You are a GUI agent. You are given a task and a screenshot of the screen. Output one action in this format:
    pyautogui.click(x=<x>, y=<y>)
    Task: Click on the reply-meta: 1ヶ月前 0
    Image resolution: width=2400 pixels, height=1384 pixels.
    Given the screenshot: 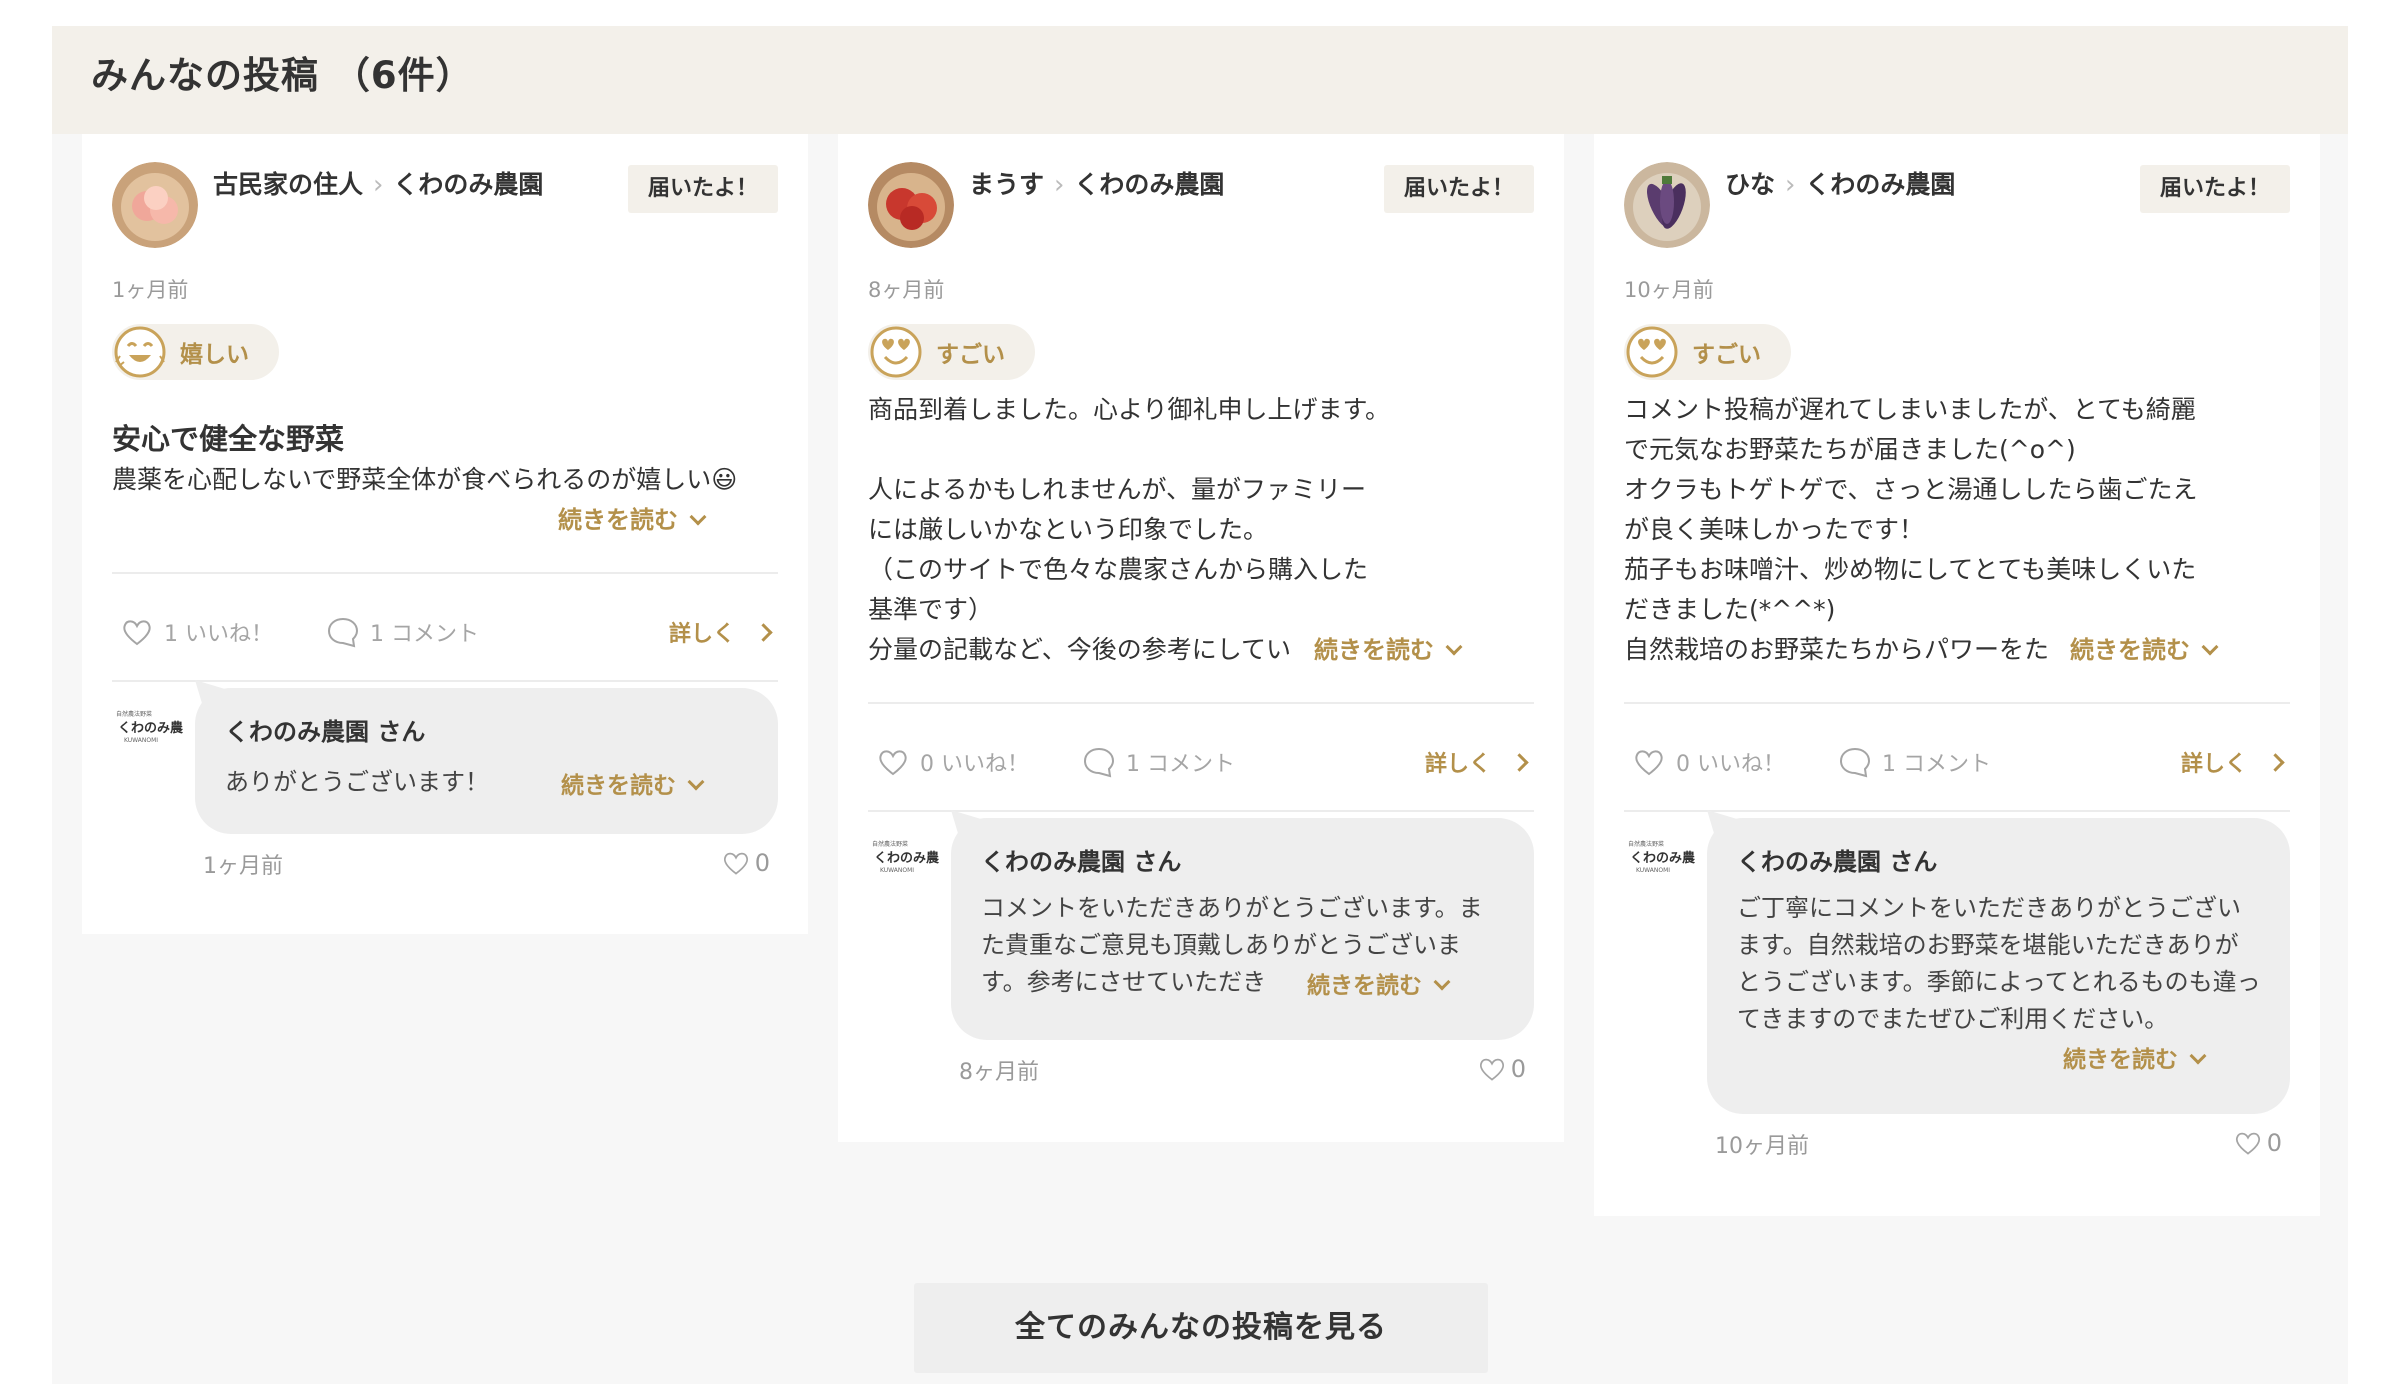 What is the action you would take?
    pyautogui.click(x=490, y=865)
    